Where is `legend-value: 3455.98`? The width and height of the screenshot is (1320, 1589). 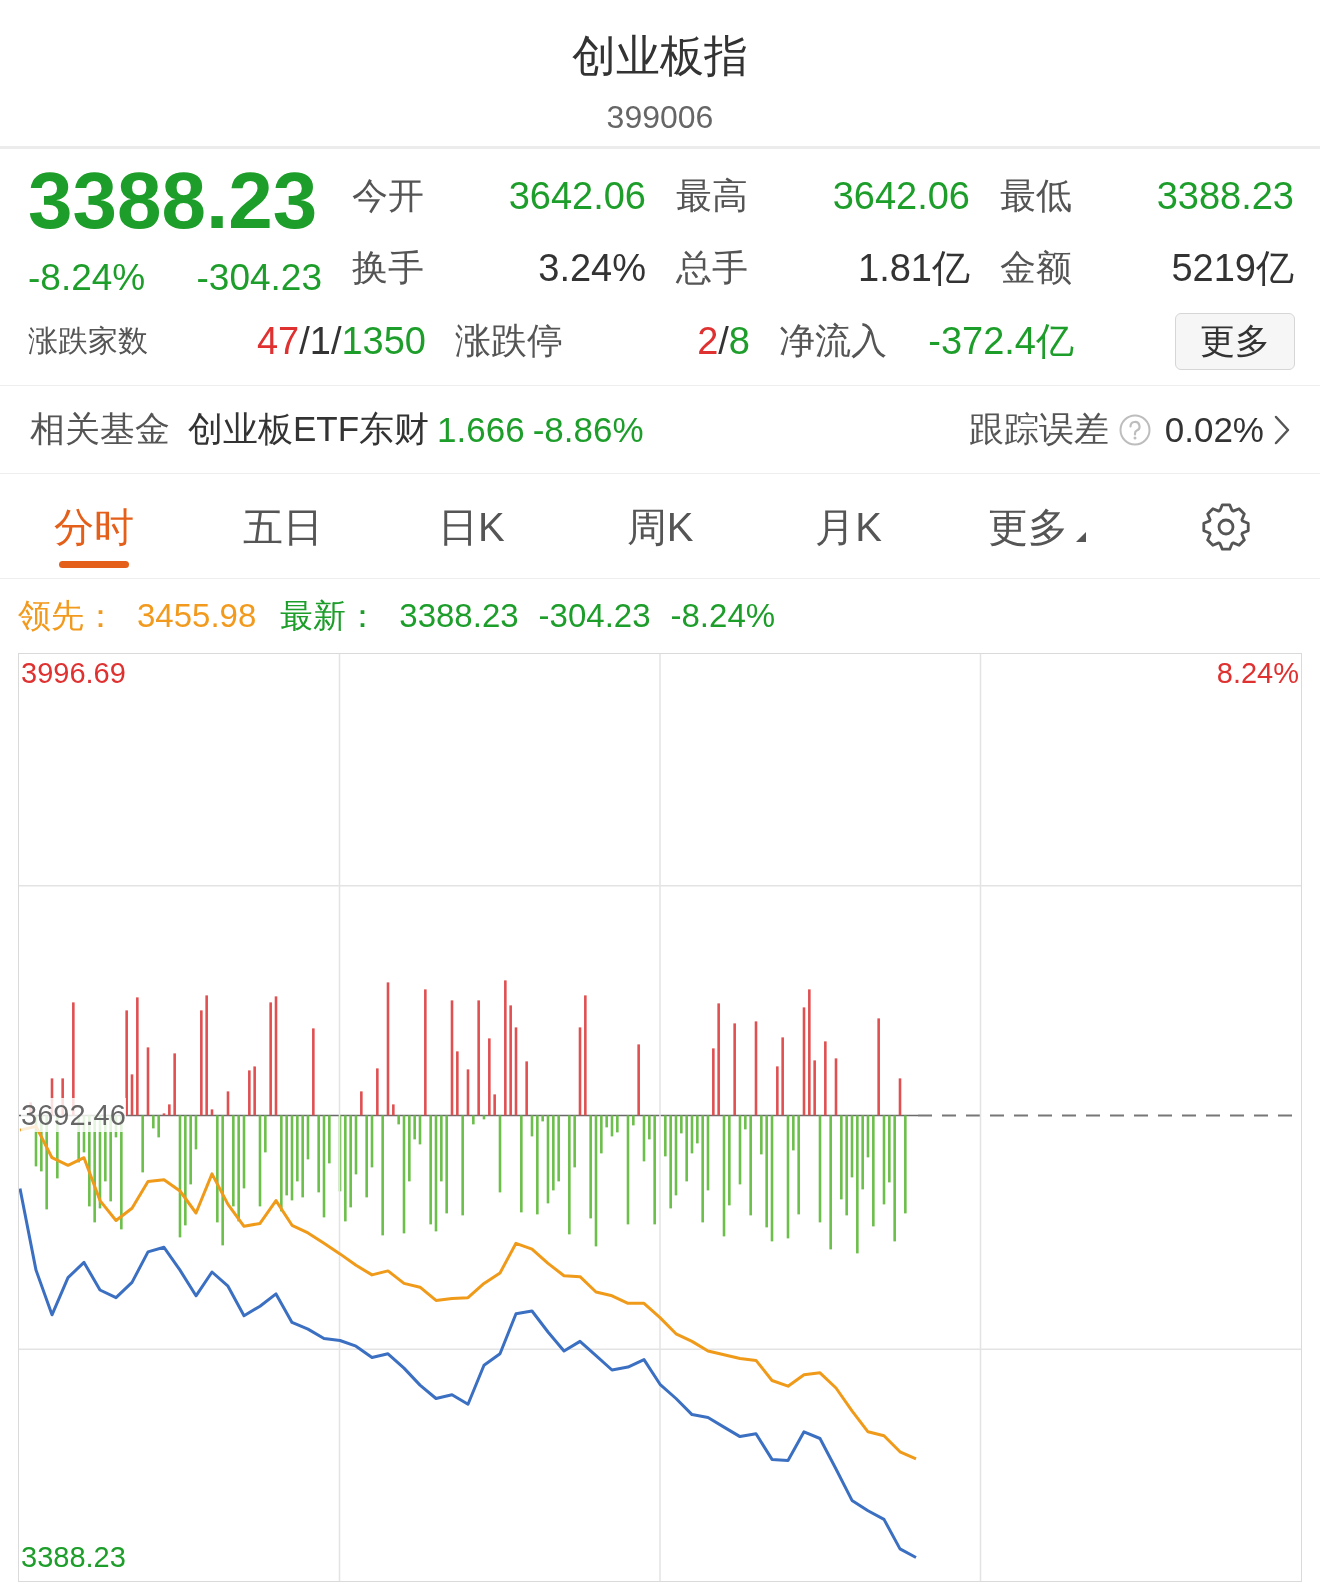 legend-value: 3455.98 is located at coordinates (197, 616).